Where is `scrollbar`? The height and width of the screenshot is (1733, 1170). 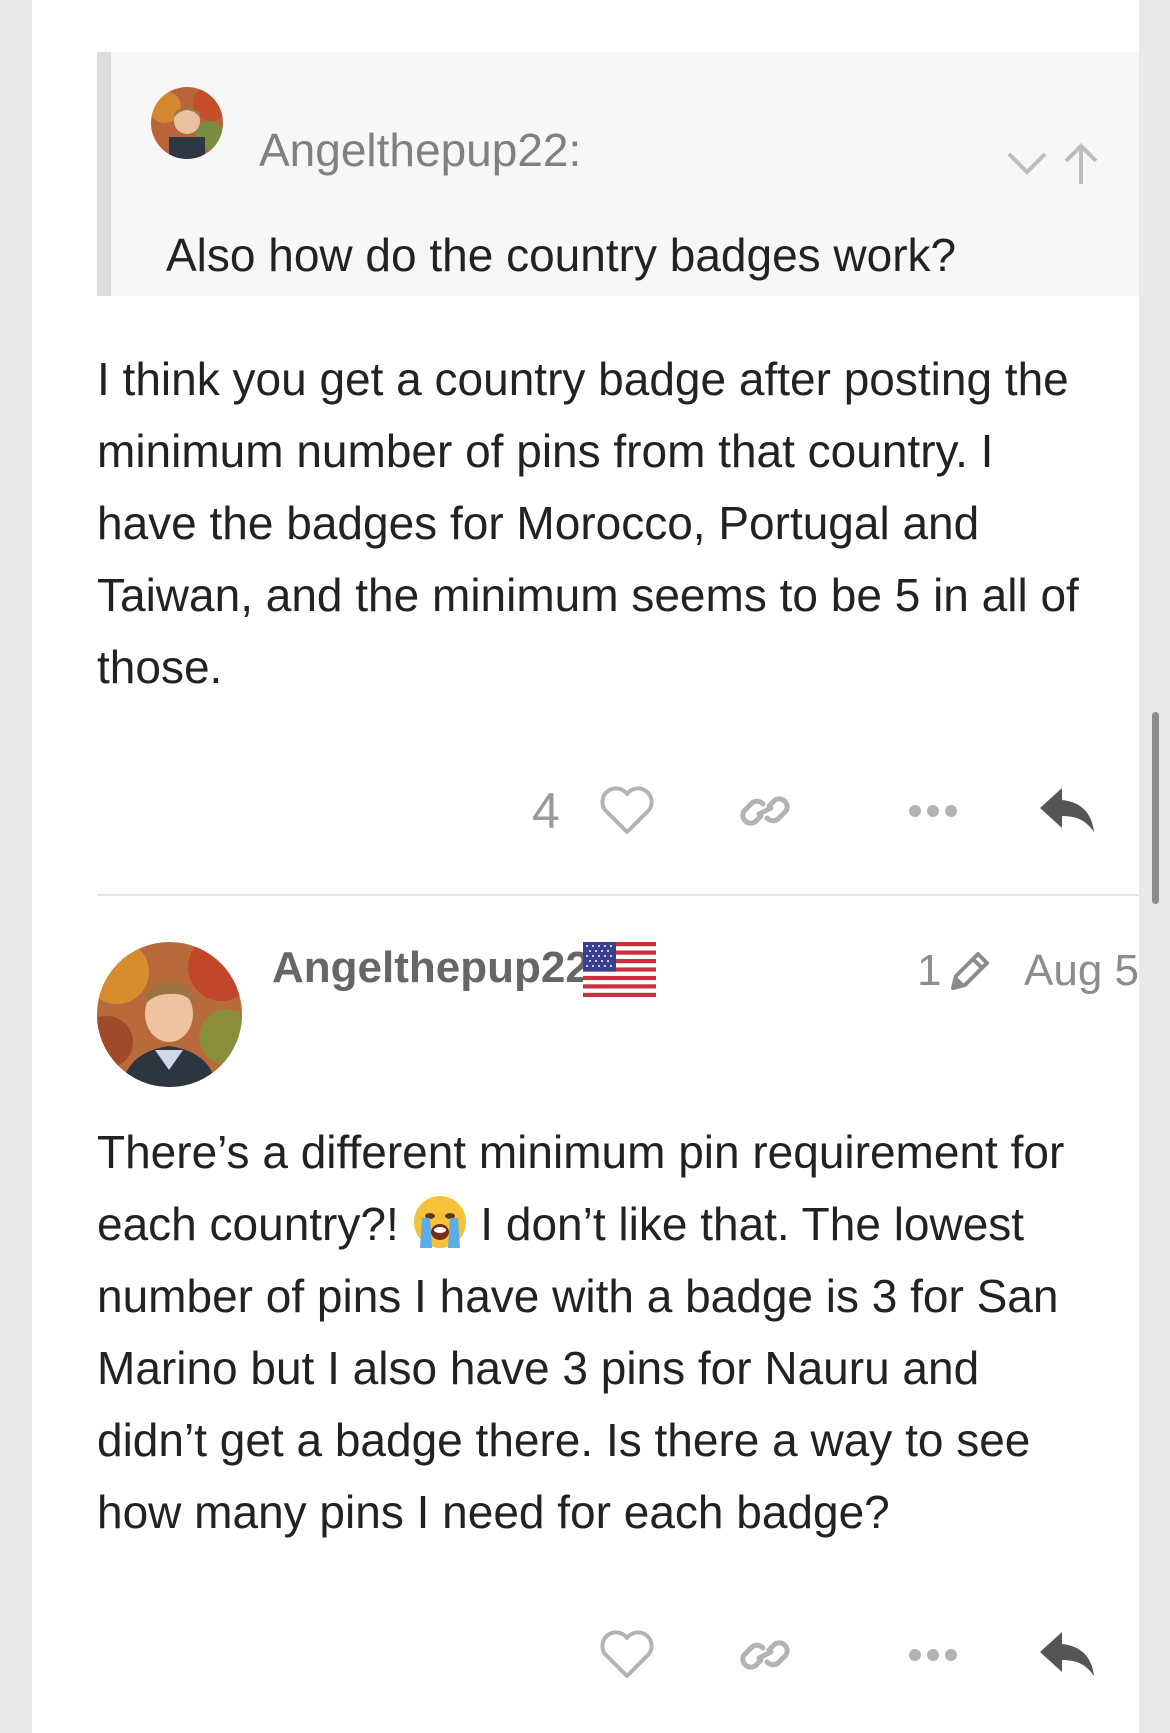 scrollbar is located at coordinates (1155, 808).